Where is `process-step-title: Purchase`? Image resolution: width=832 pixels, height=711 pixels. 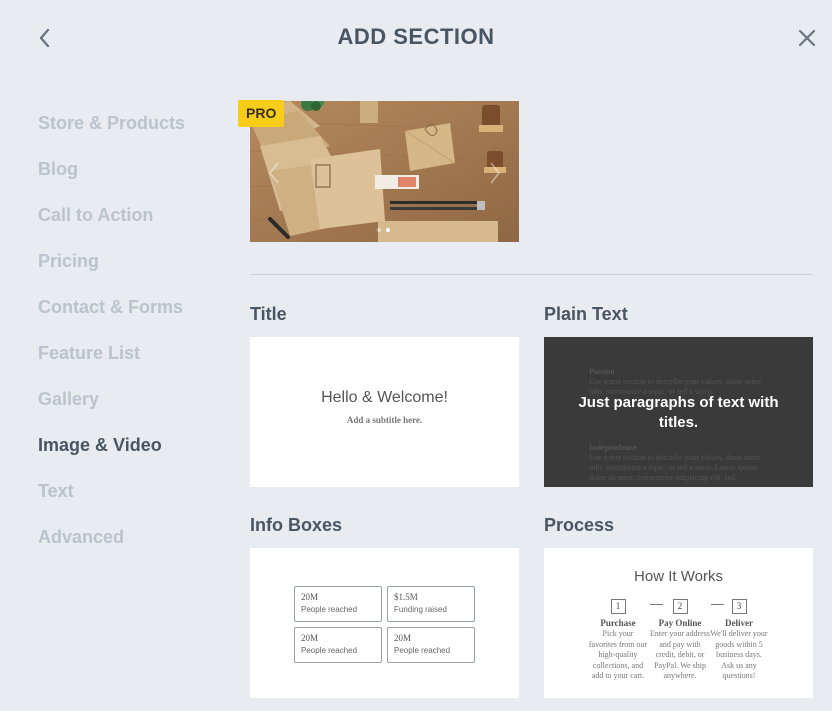 process-step-title: Purchase is located at coordinates (618, 623).